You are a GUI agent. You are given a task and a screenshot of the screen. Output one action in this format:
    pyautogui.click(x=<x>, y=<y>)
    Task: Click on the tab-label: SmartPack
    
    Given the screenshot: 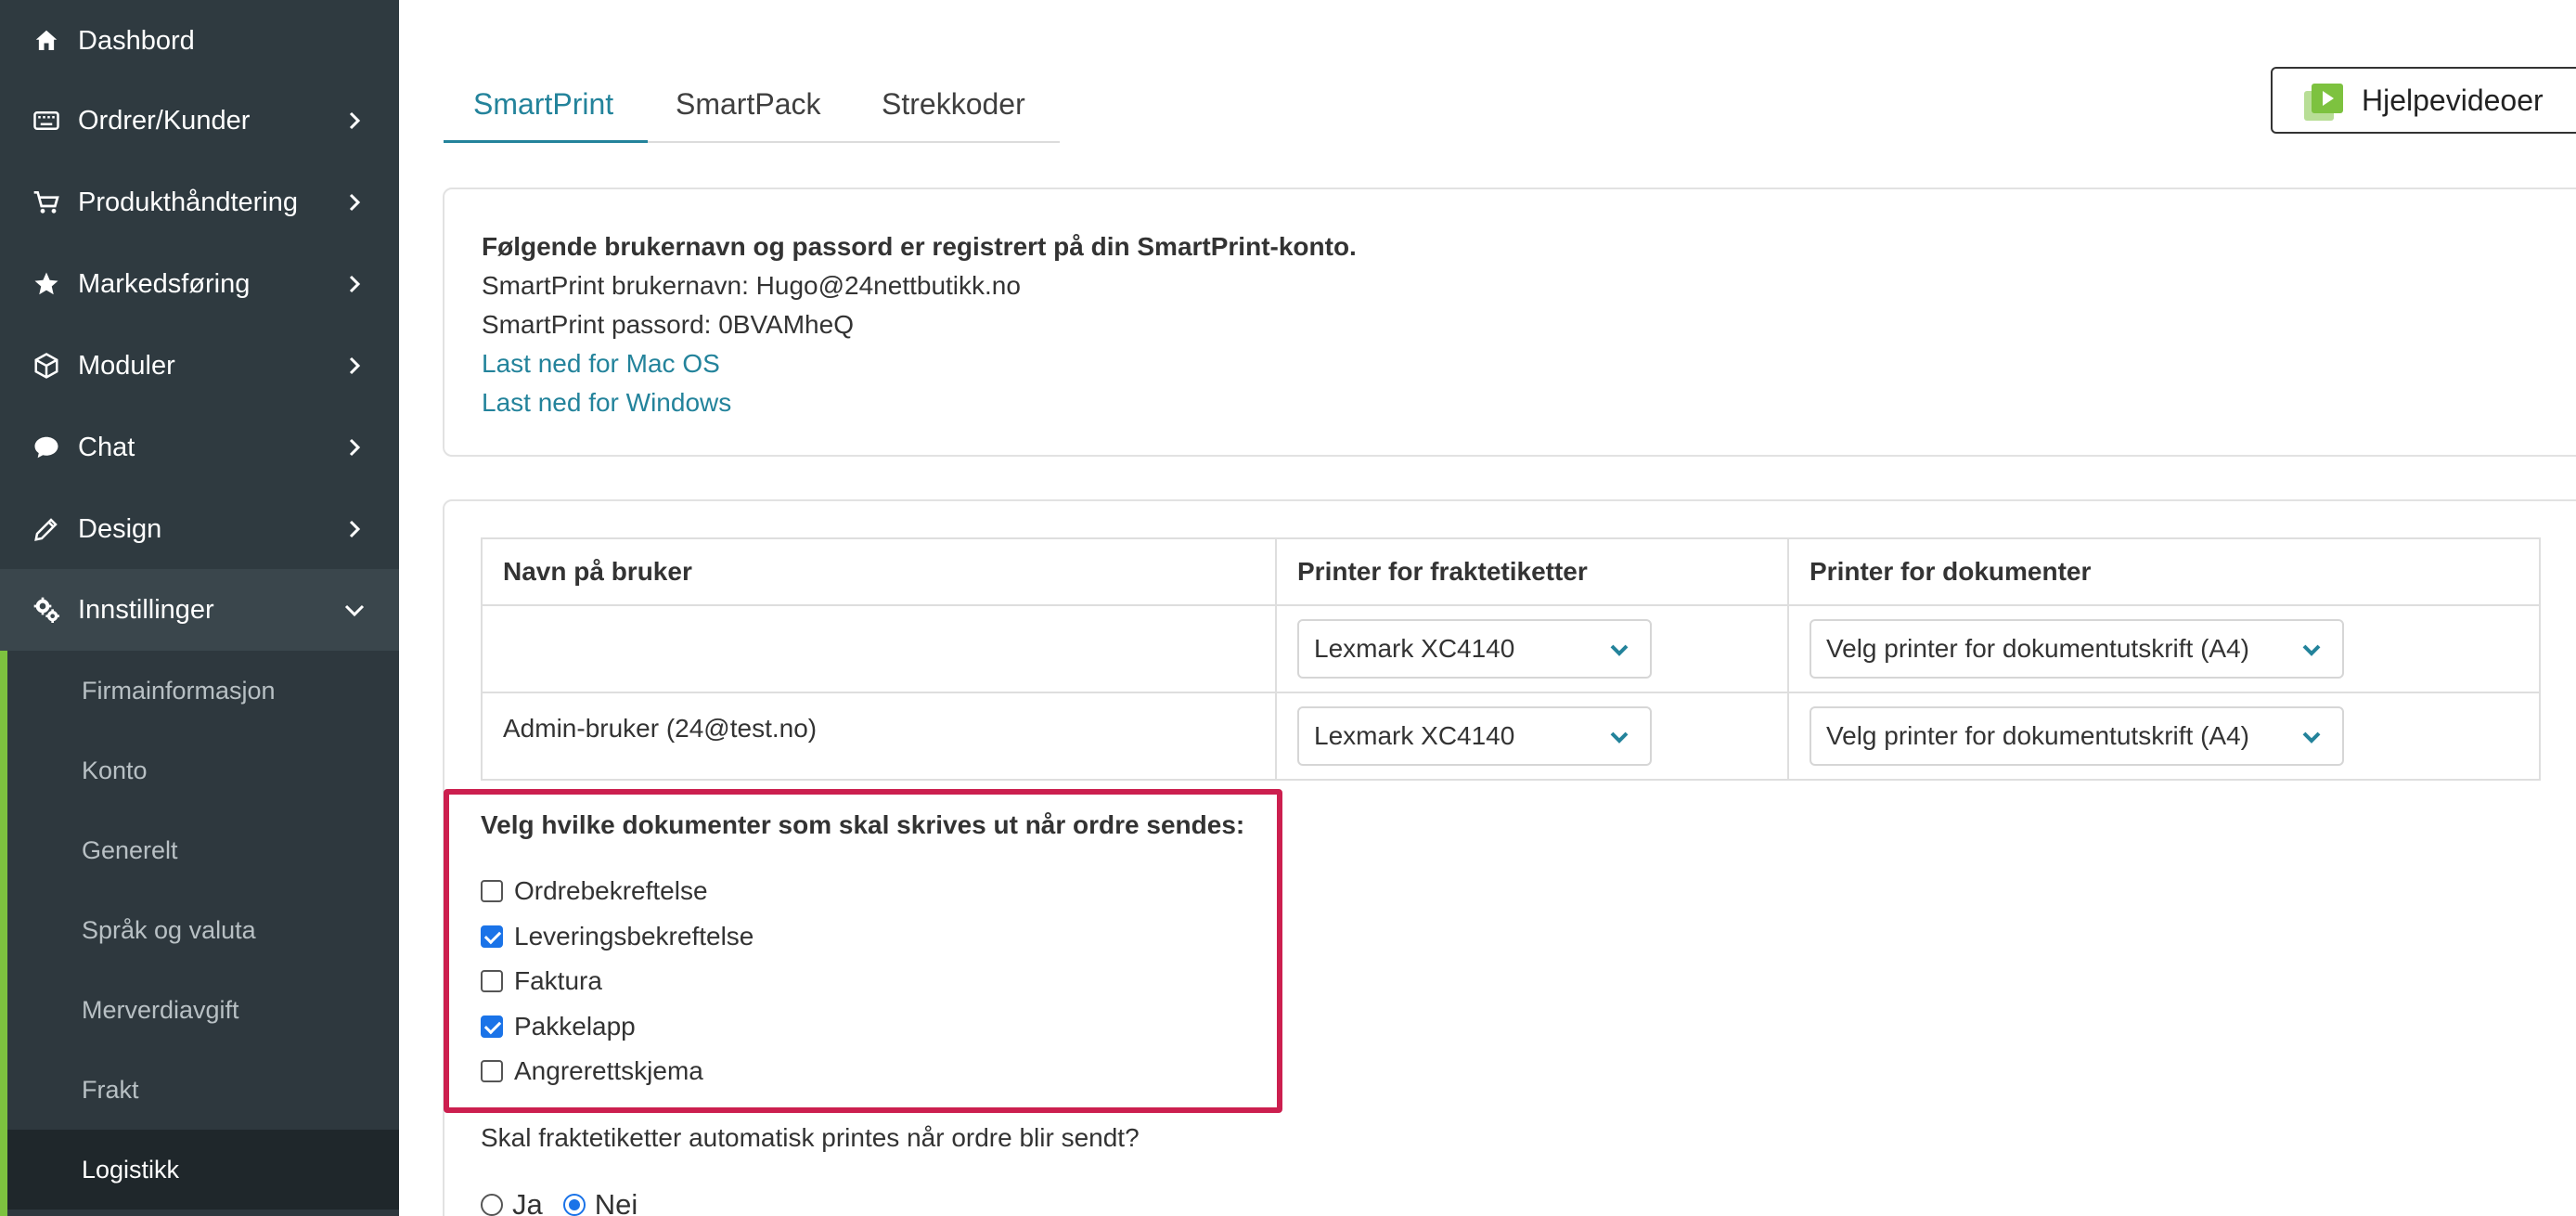 What is the action you would take?
    pyautogui.click(x=749, y=104)
    